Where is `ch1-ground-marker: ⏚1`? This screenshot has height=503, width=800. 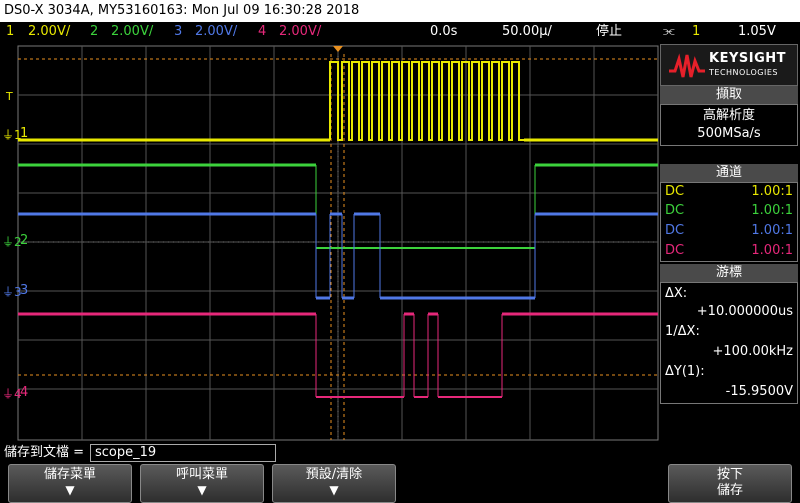
ch1-ground-marker: ⏚1 is located at coordinates (12, 134).